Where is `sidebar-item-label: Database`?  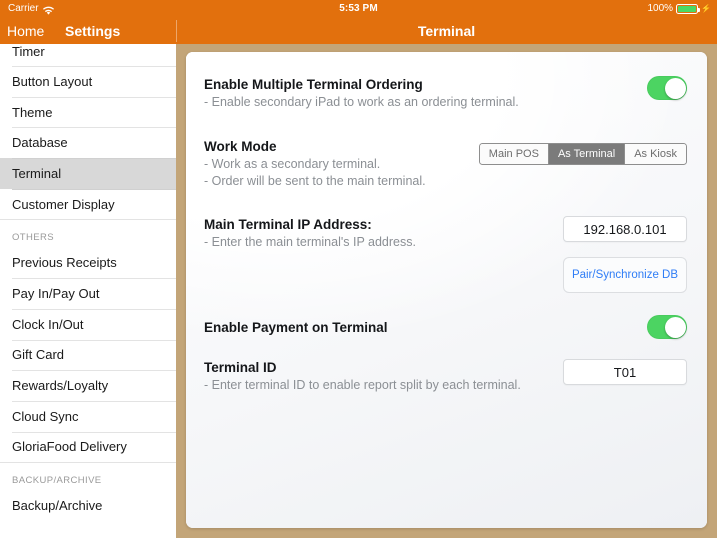 sidebar-item-label: Database is located at coordinates (40, 143).